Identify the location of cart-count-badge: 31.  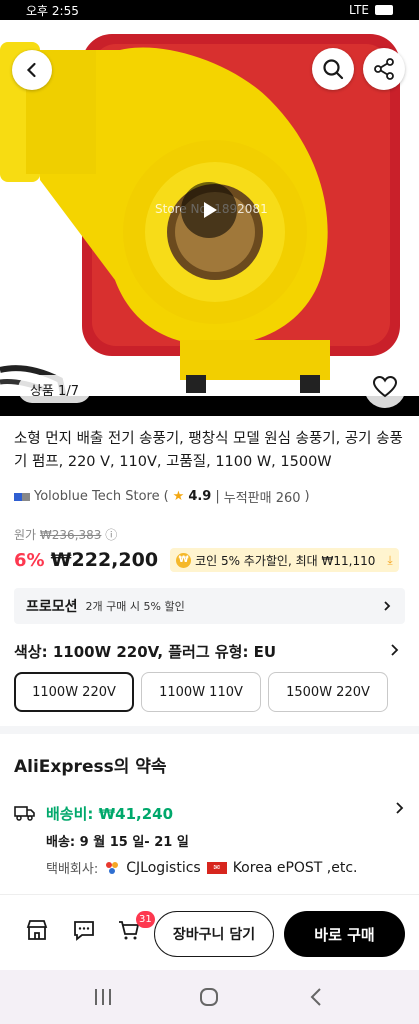
(145, 919).